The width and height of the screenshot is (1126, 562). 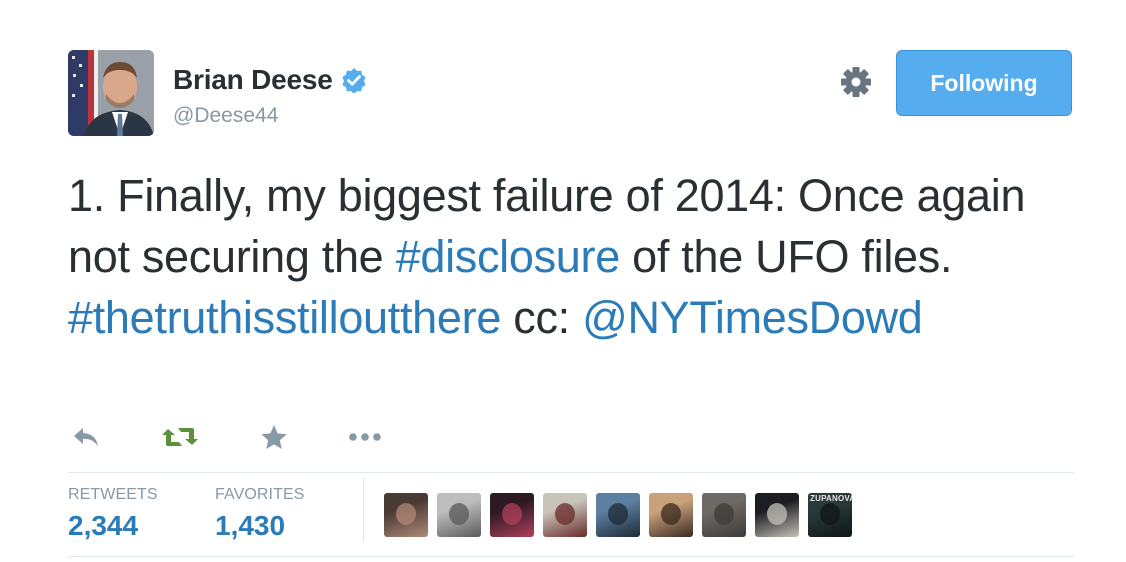 I want to click on verified-badge-icon, so click(x=354, y=80).